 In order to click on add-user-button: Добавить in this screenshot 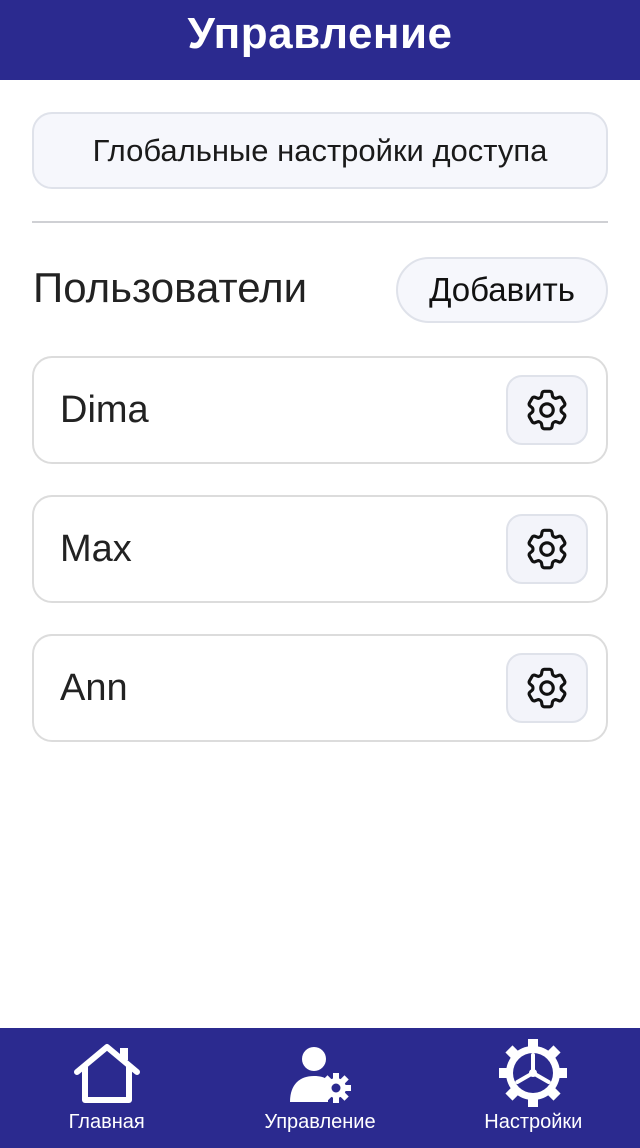, I will do `click(502, 290)`.